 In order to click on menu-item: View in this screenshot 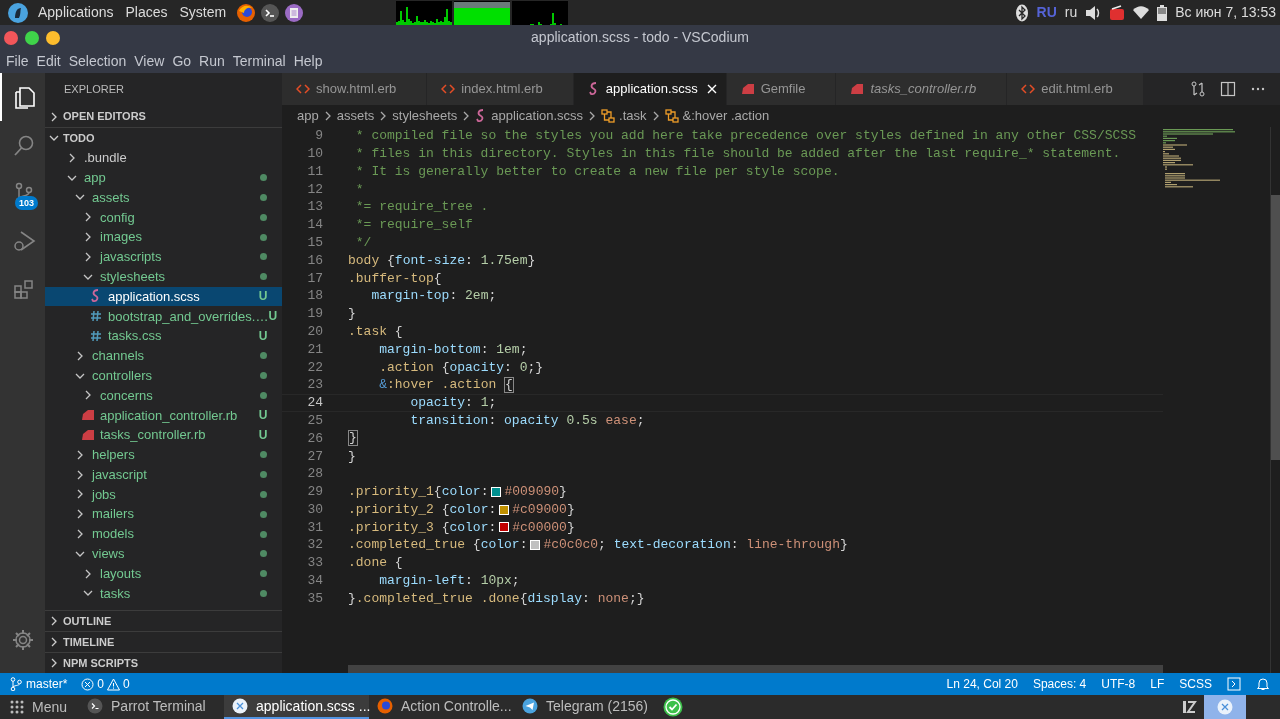, I will do `click(149, 61)`.